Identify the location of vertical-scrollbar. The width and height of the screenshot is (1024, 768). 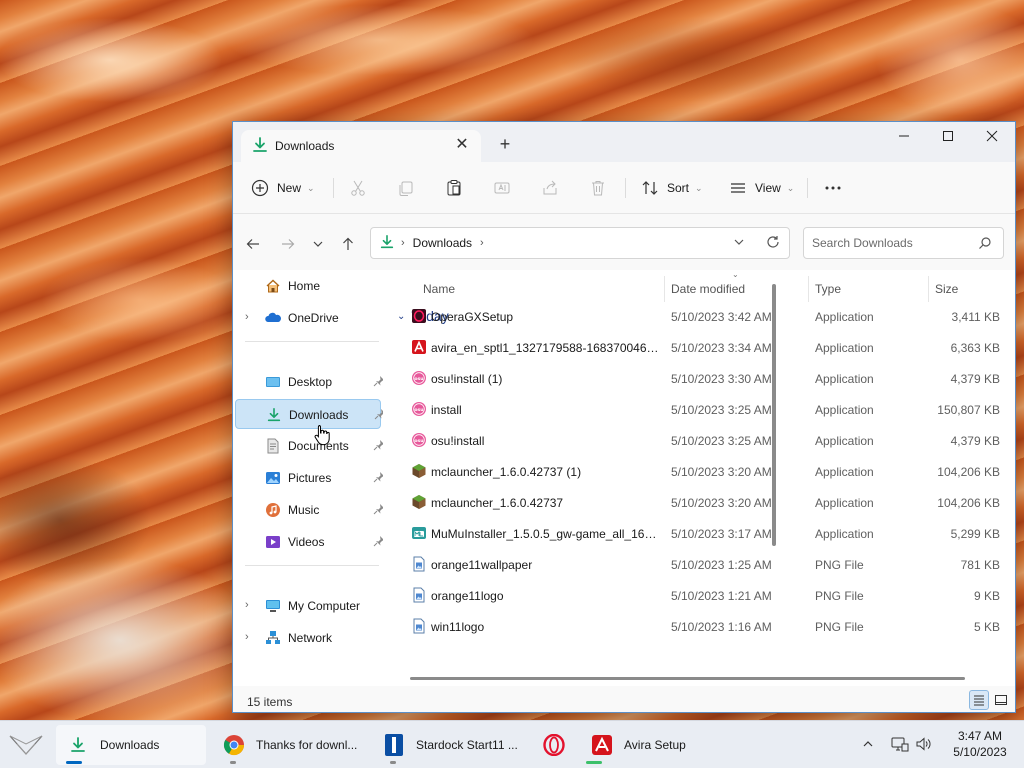
(774, 415).